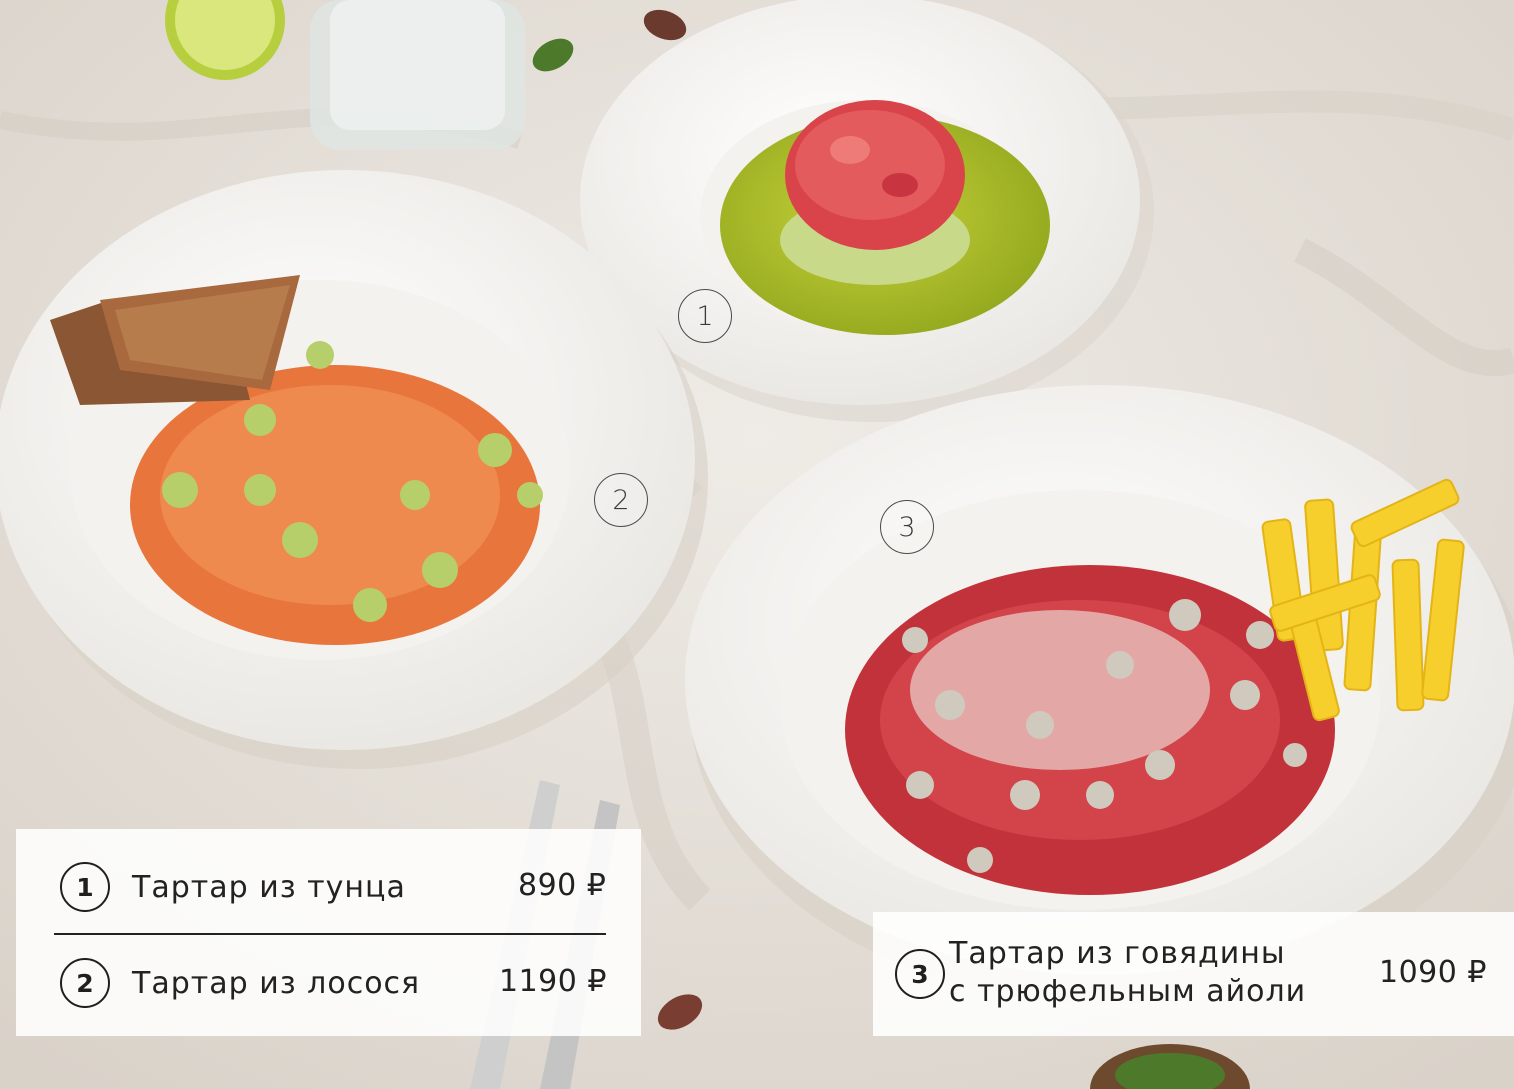  What do you see at coordinates (1433, 972) in the screenshot?
I see `menu-price-3: 1090 ₽` at bounding box center [1433, 972].